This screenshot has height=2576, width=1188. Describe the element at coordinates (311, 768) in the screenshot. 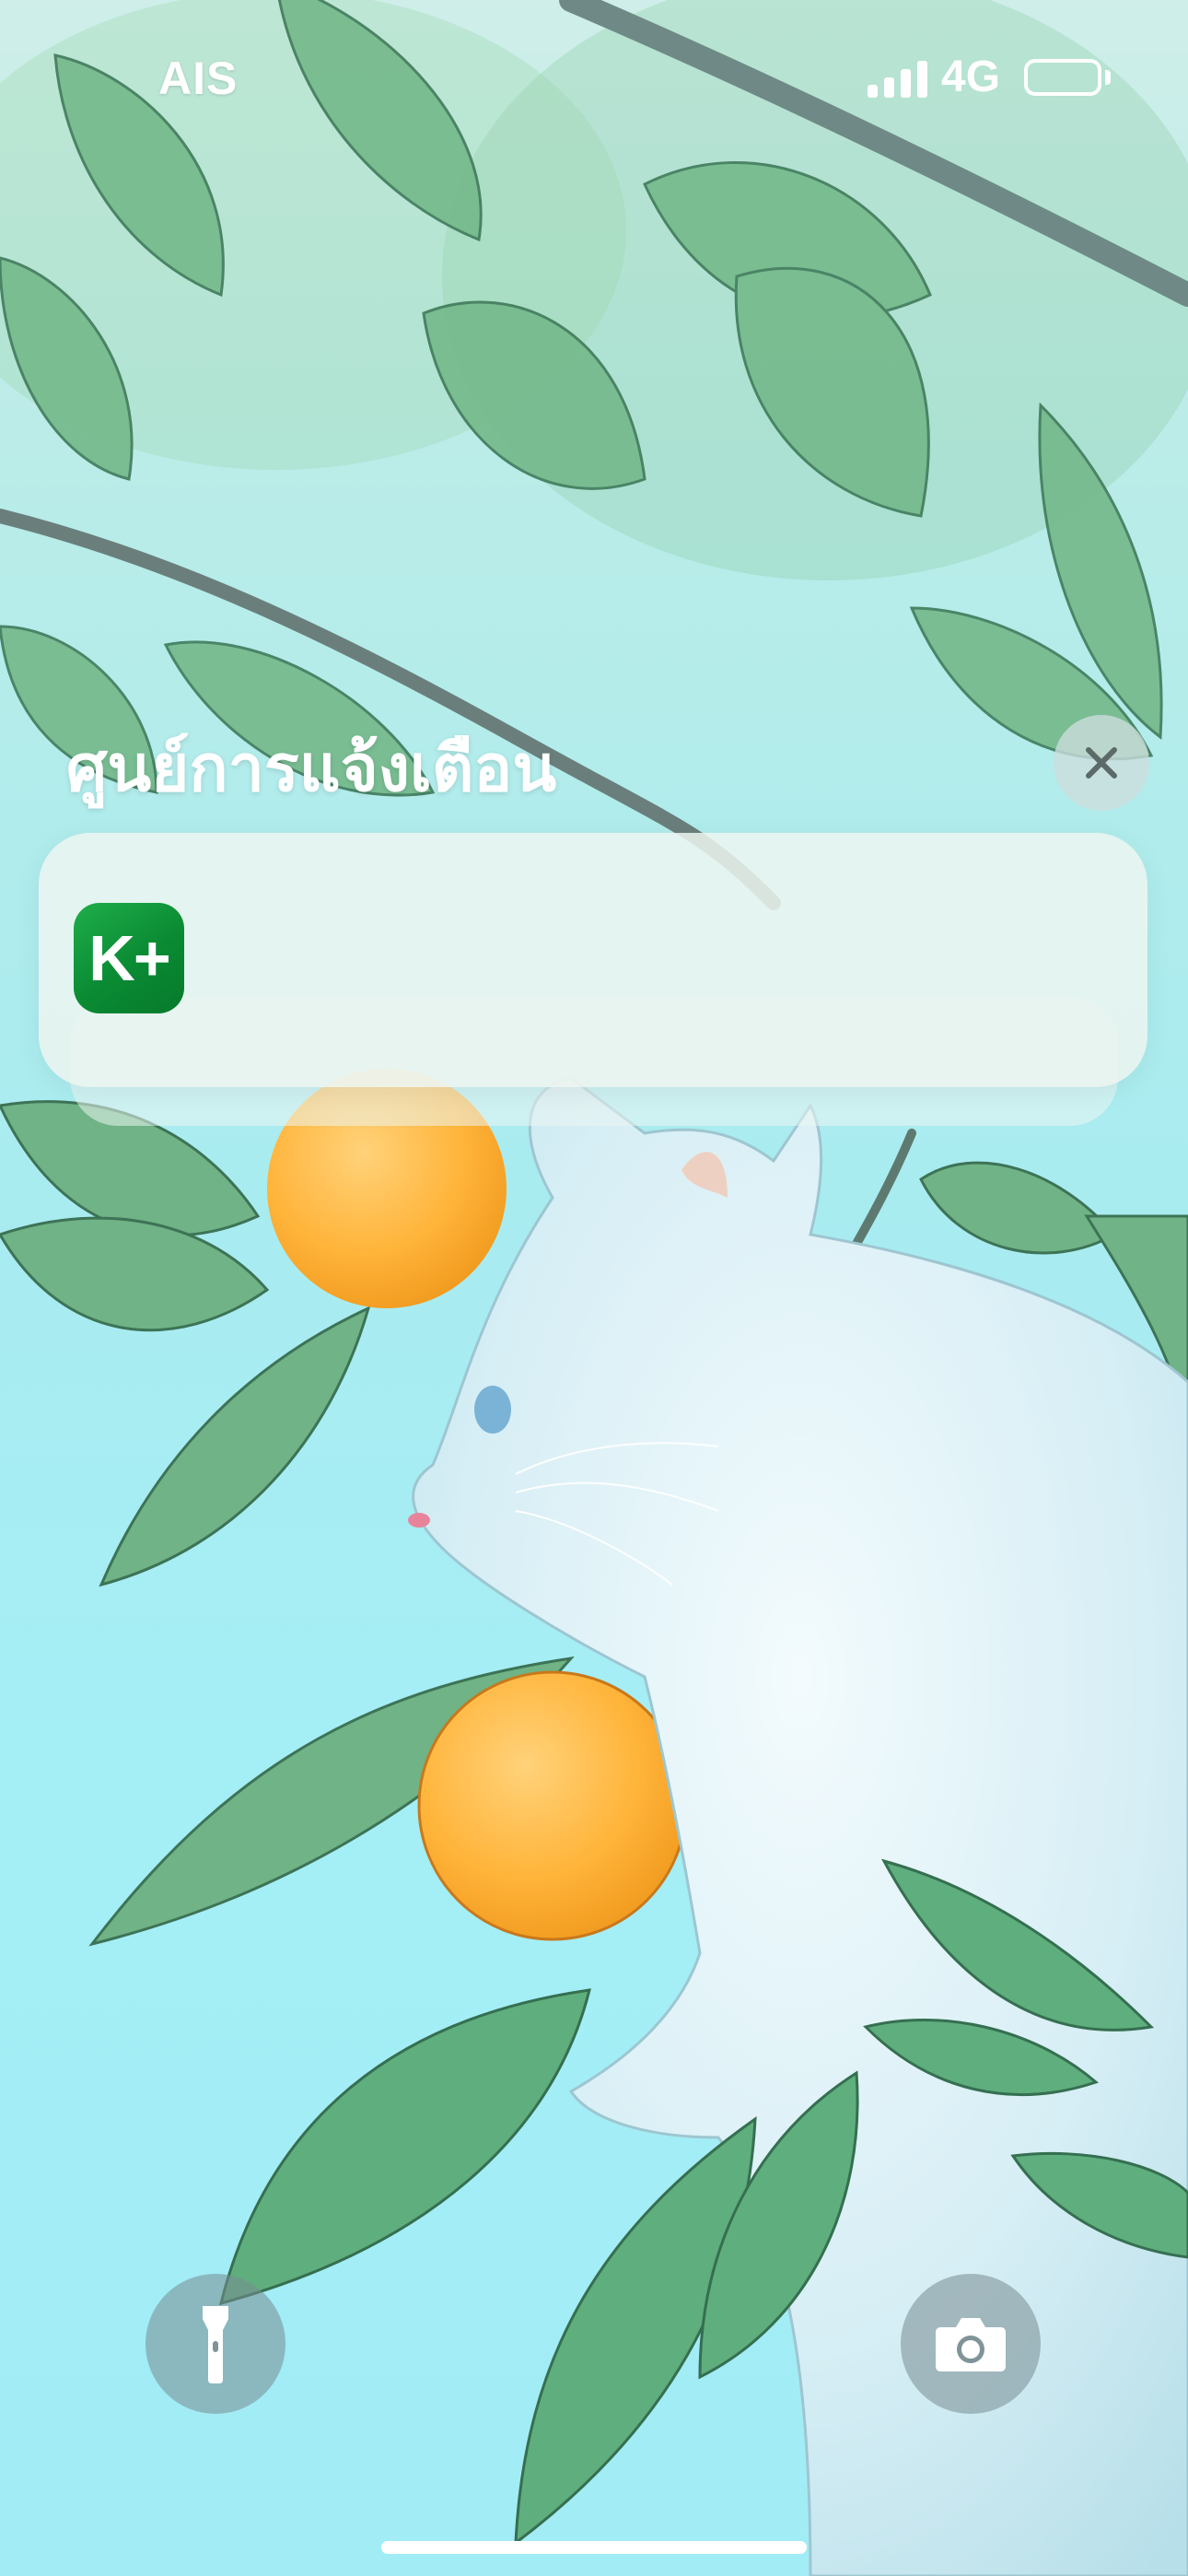

I see `notification-center-title: ศูนย์การแจ้งเตือน` at that location.